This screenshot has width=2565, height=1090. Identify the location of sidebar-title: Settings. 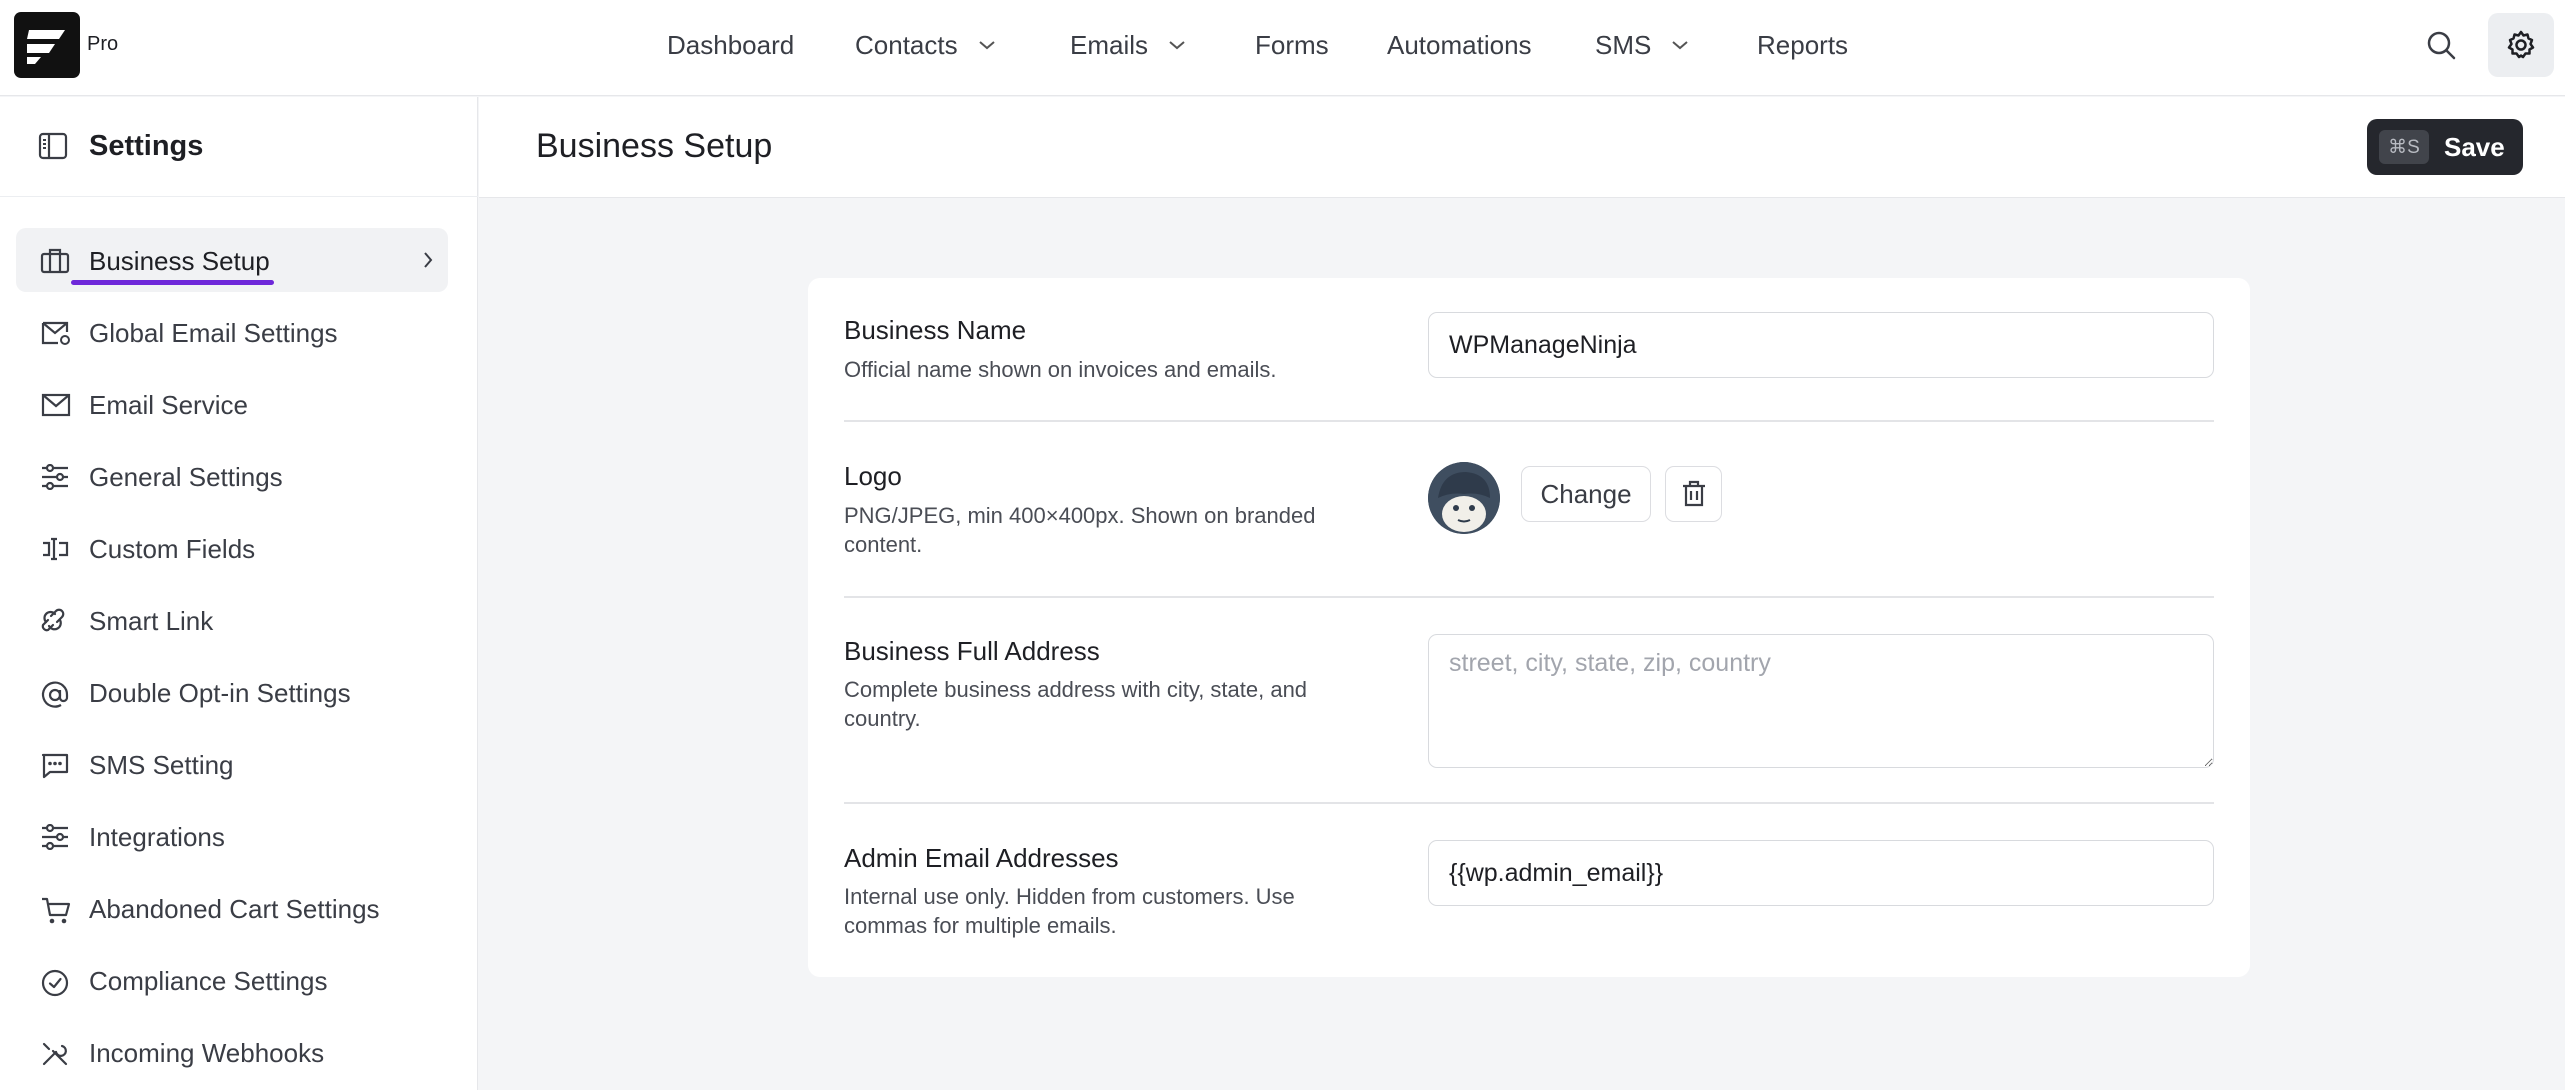
(146, 146).